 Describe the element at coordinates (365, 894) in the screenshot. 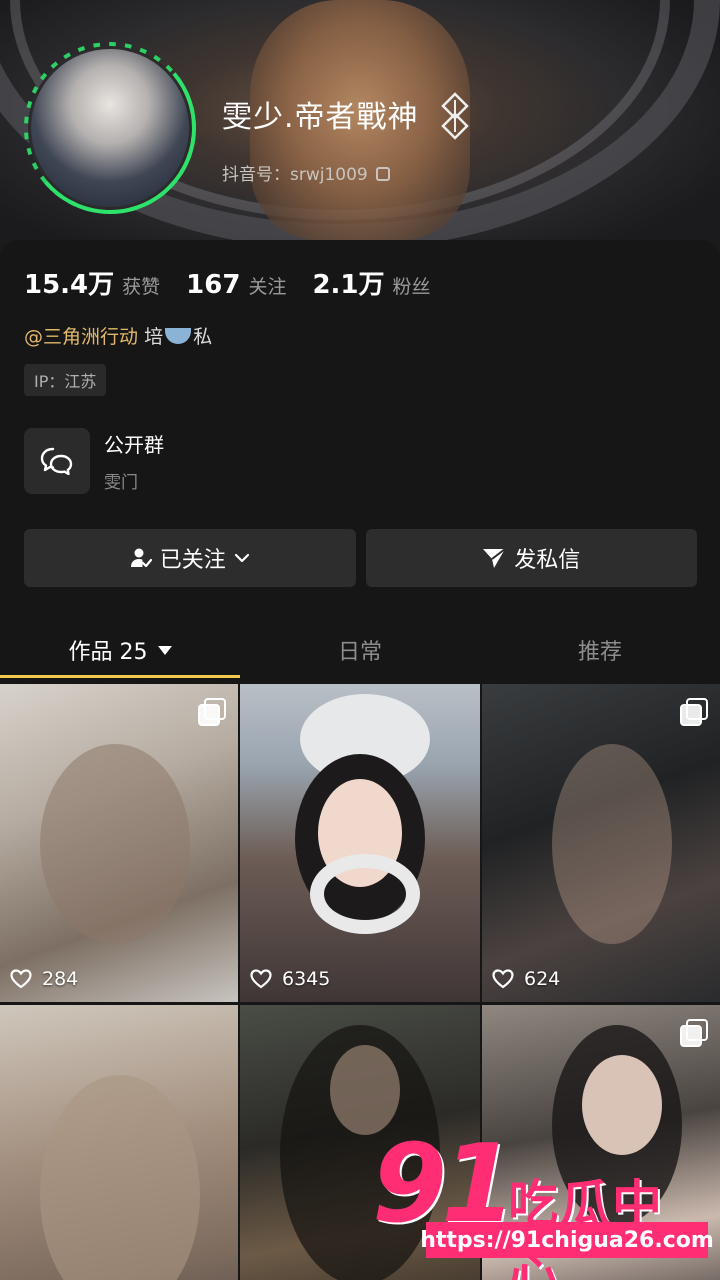

I see `post-thumbnail-detail` at that location.